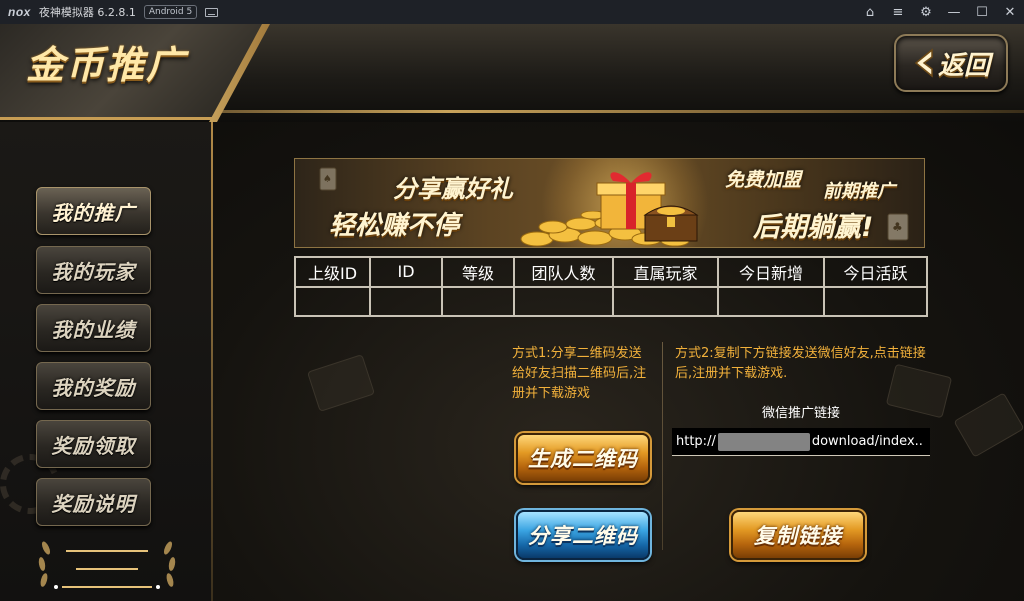 This screenshot has height=601, width=1024. I want to click on back-label: 返回, so click(963, 65).